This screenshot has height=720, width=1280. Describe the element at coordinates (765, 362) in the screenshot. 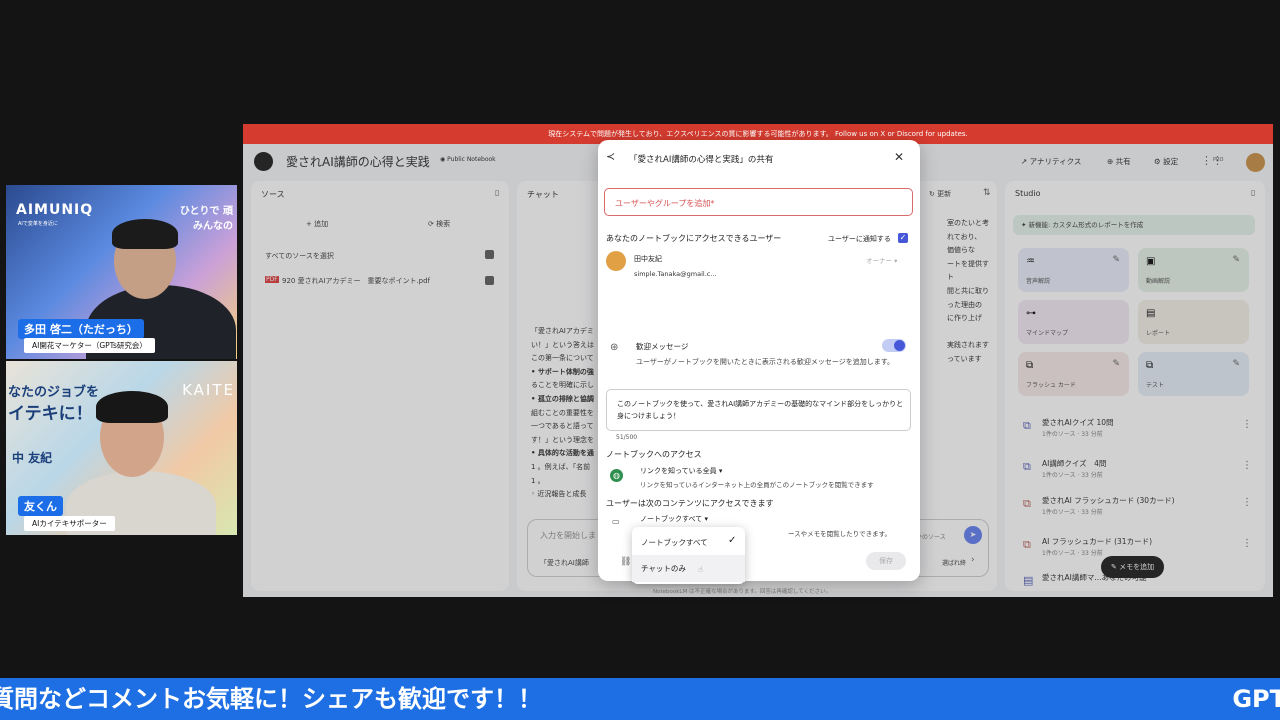

I see `welcome-message-desc: ユーザーがノートブックを開いたときに表示される歓迎メッセージを追加します。` at that location.